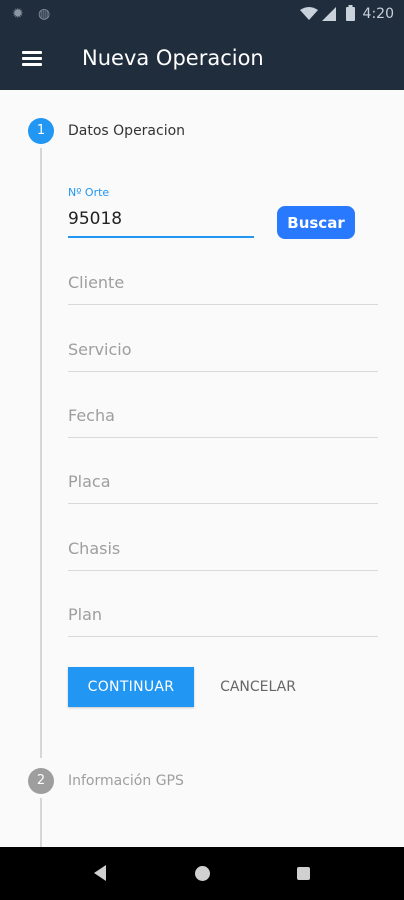  Describe the element at coordinates (316, 222) in the screenshot. I see `search-button: Buscar` at that location.